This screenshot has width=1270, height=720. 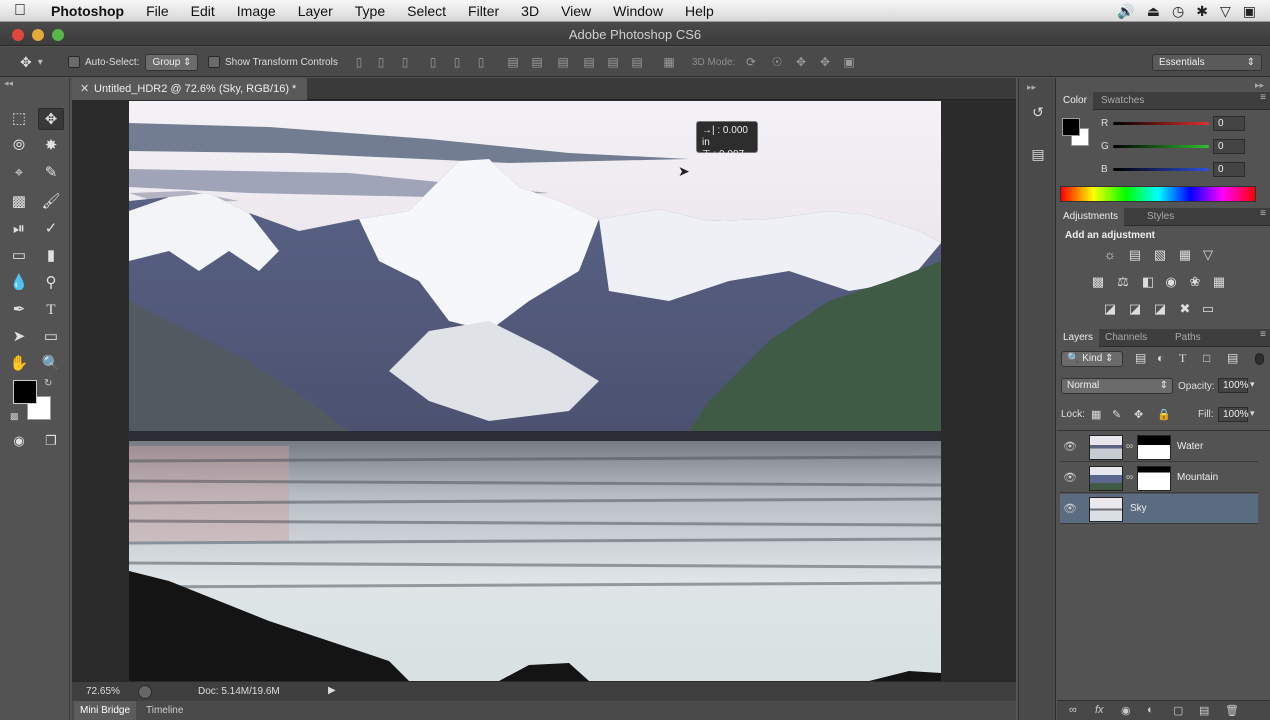 I want to click on workspace-switcher: Essentials ⇕, so click(x=1207, y=62).